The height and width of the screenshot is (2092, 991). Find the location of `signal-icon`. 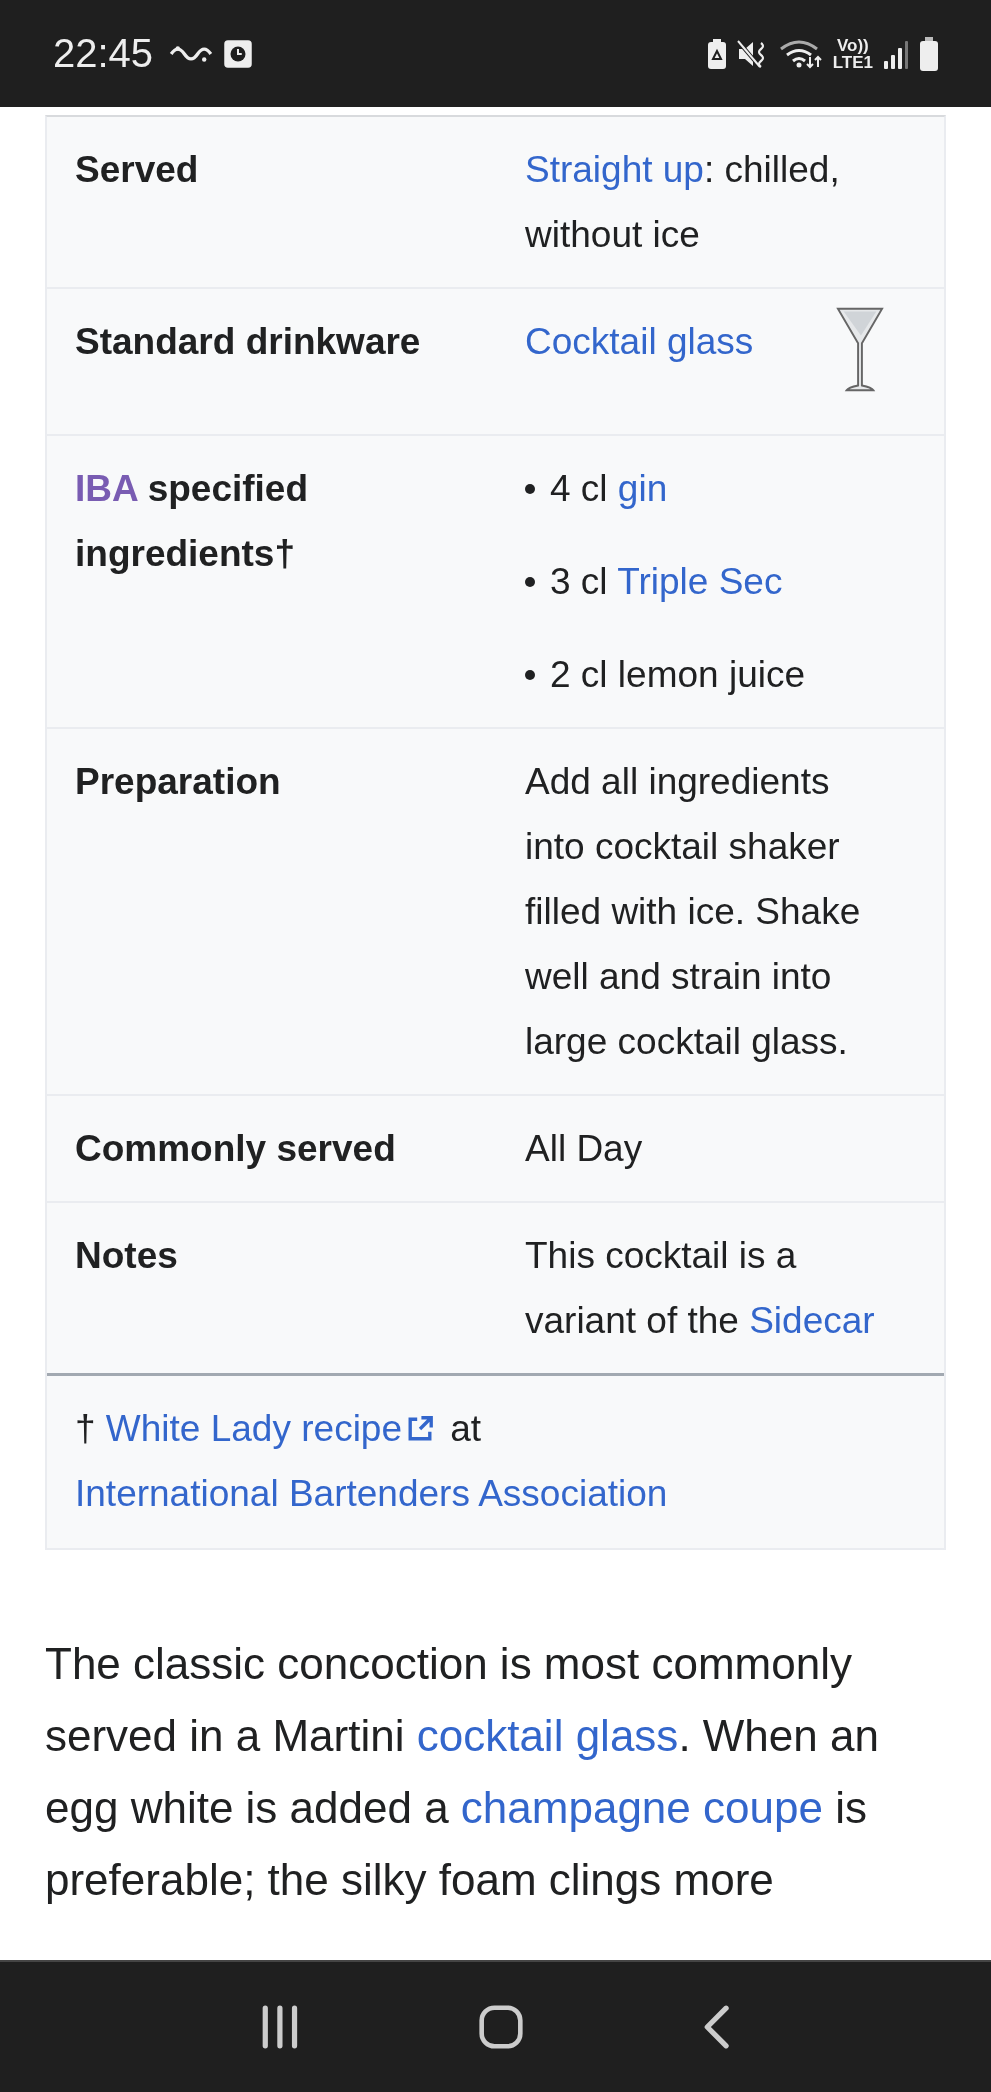

signal-icon is located at coordinates (896, 53).